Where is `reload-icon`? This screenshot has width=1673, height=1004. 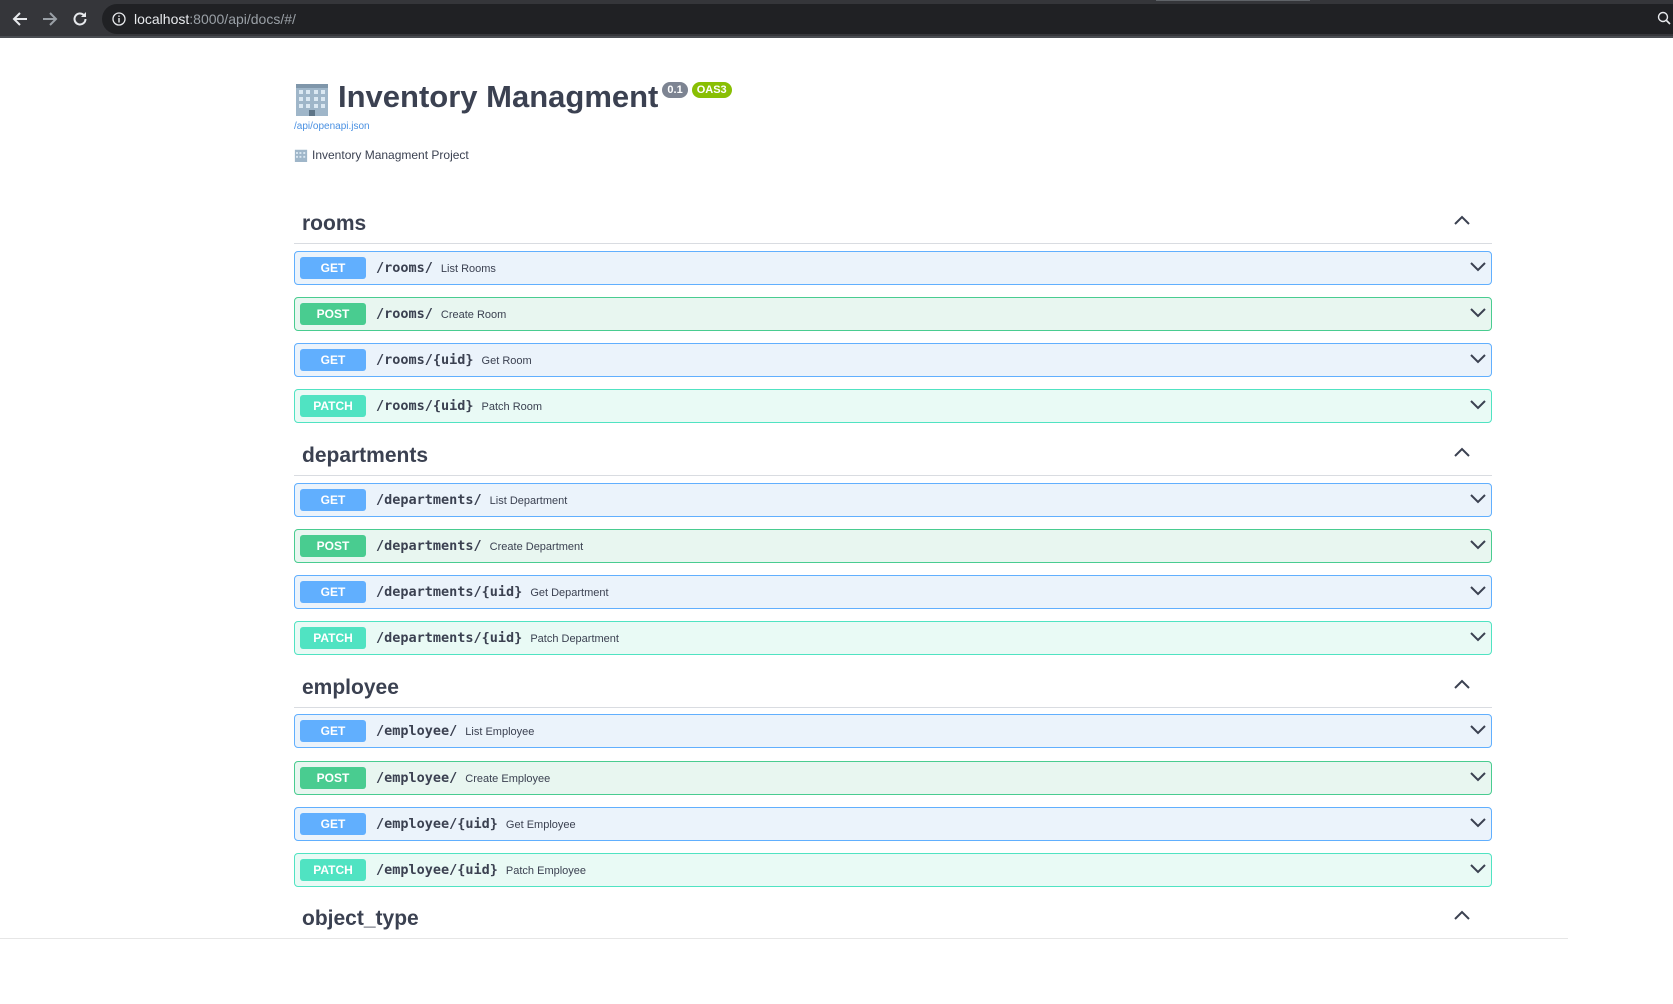
reload-icon is located at coordinates (80, 19).